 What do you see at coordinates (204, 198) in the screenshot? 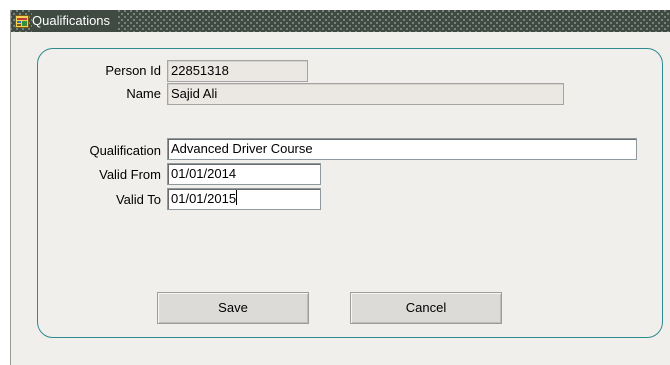
I see `valid-to-value: 01/01/2015` at bounding box center [204, 198].